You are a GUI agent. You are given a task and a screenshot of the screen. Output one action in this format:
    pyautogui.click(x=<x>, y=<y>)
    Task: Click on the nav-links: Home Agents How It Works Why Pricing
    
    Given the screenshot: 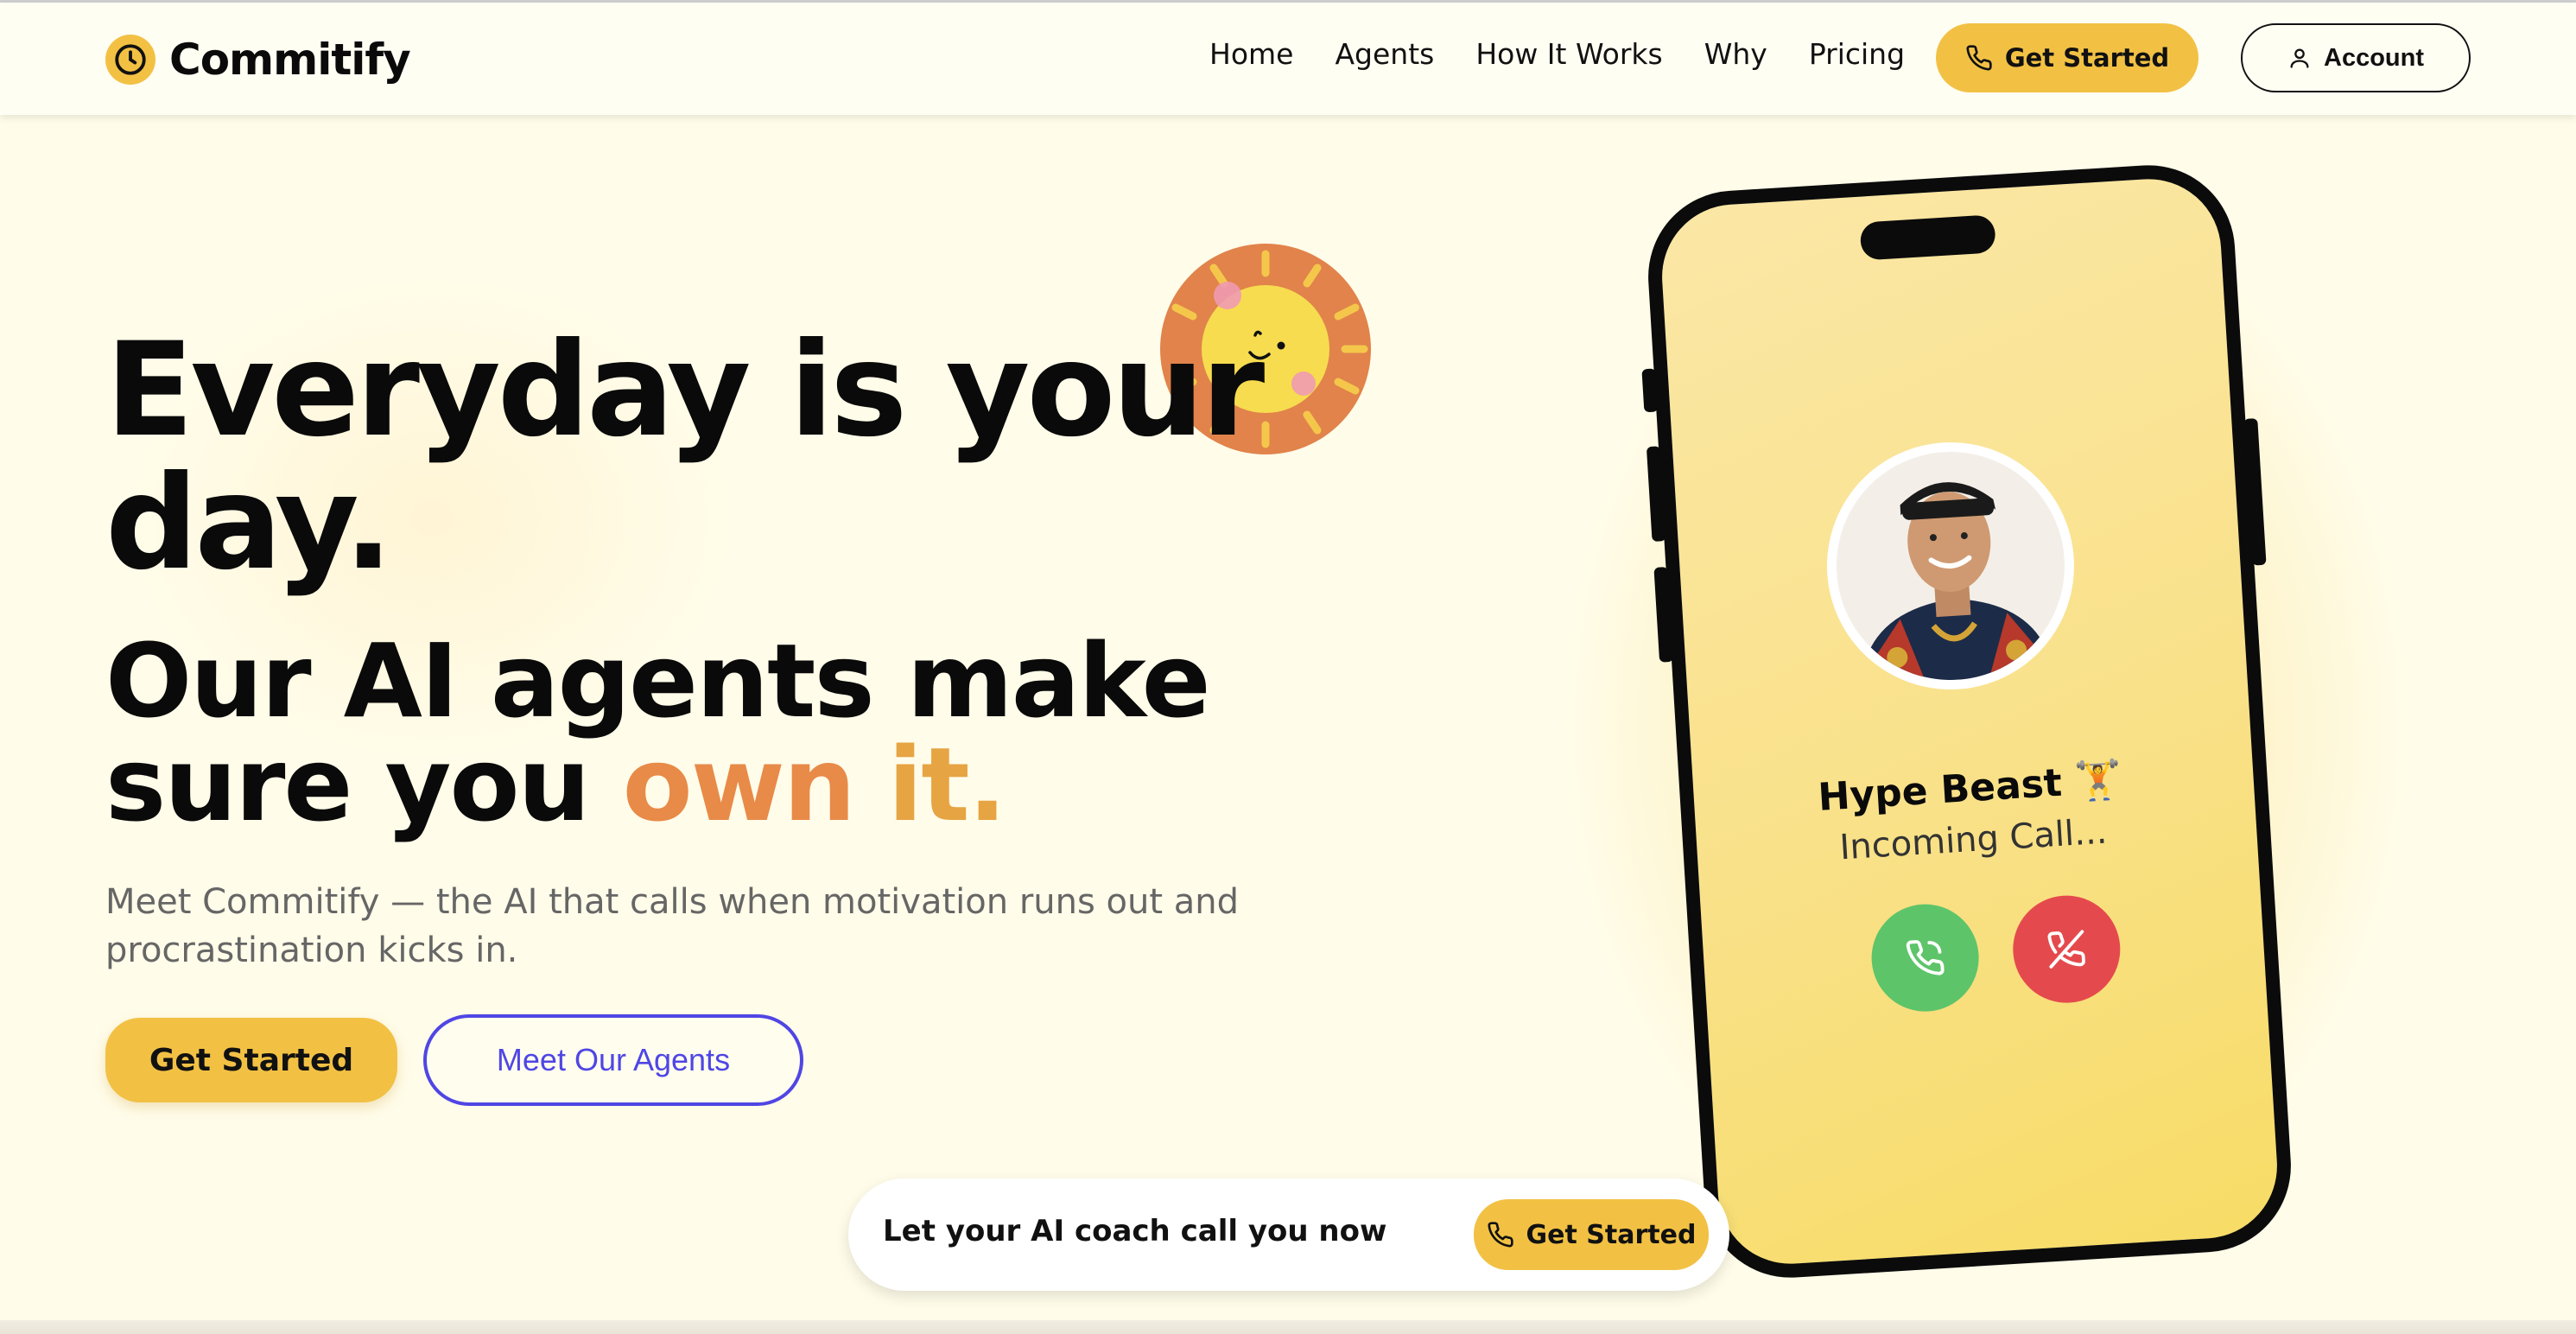 What is the action you would take?
    pyautogui.click(x=1557, y=54)
    